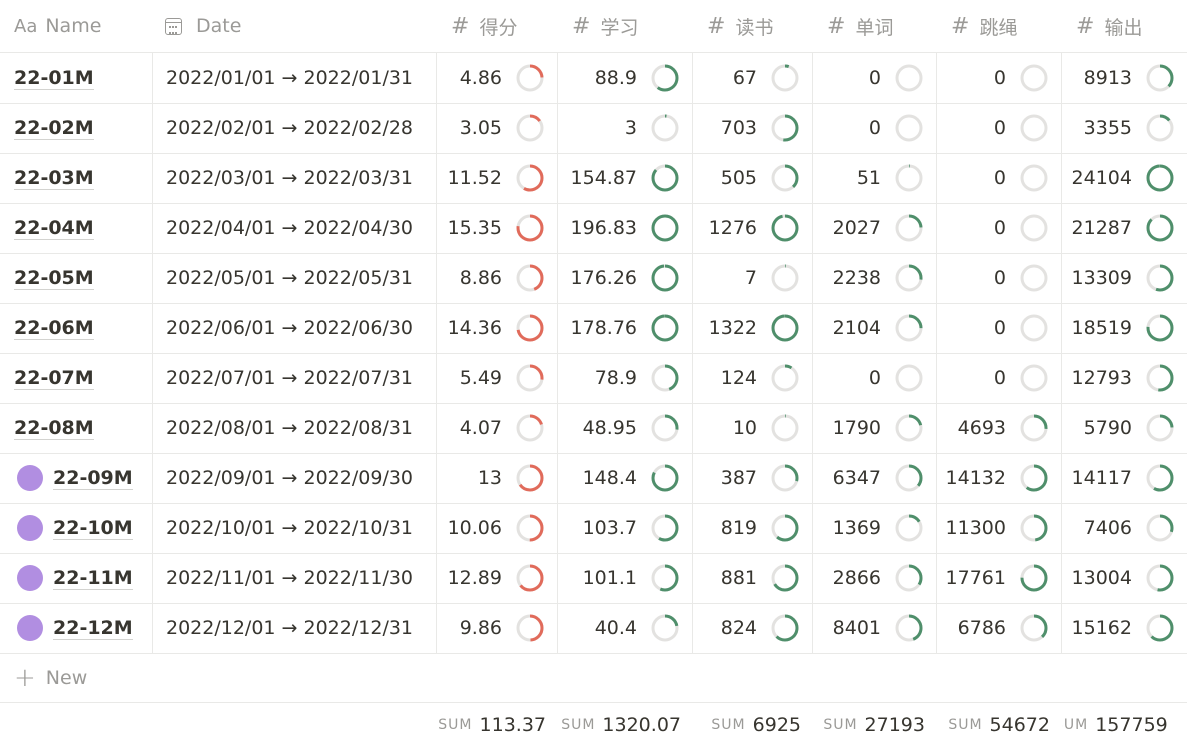 The width and height of the screenshot is (1187, 748). I want to click on name-cell: 22-04M, so click(76, 228).